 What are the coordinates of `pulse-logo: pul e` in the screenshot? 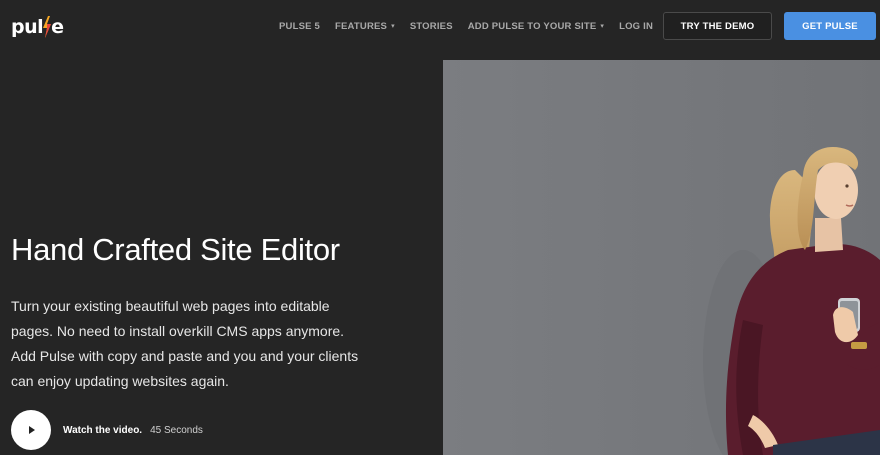 It's located at (37, 27).